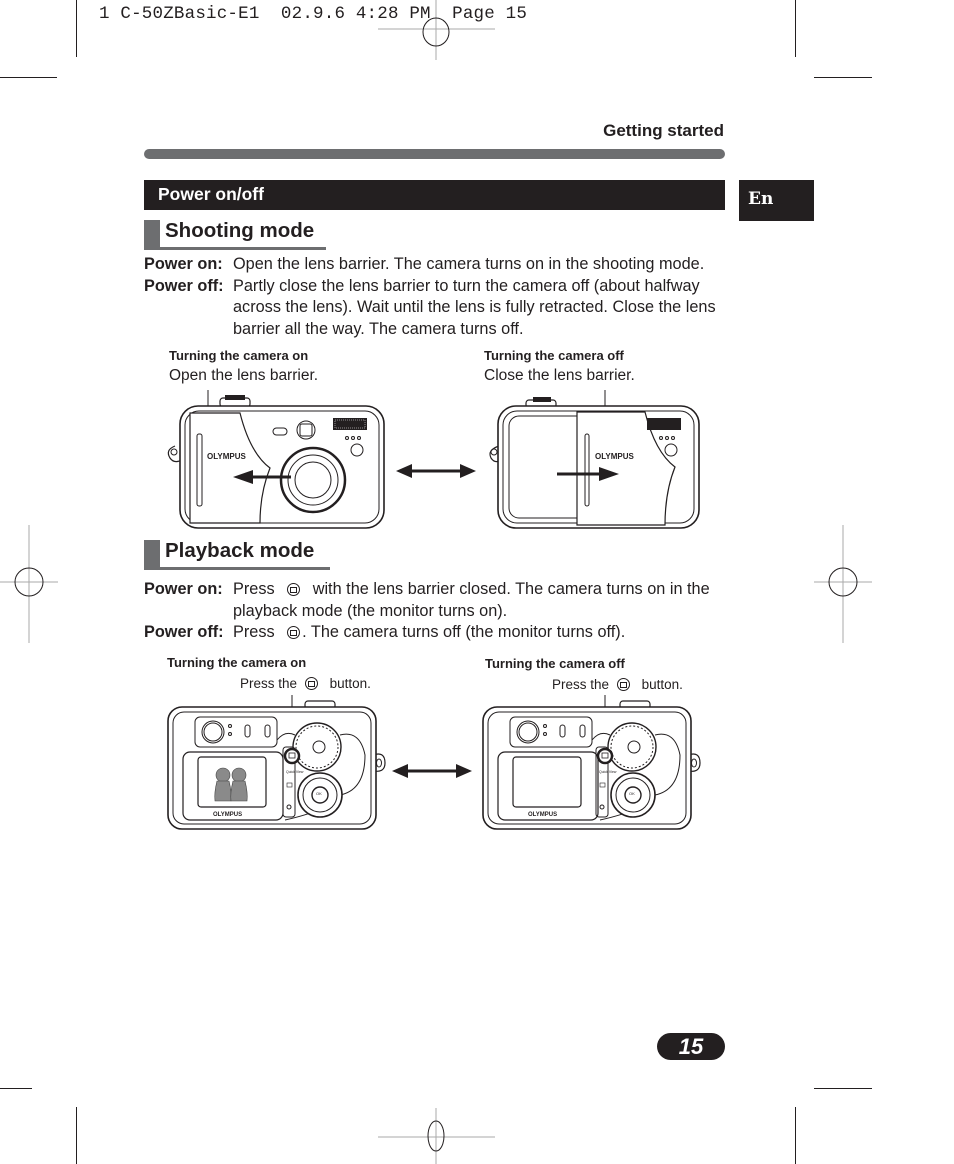  Describe the element at coordinates (591, 762) in the screenshot. I see `camera-back-off-illustration: OLYMPUS Quick View OK` at that location.